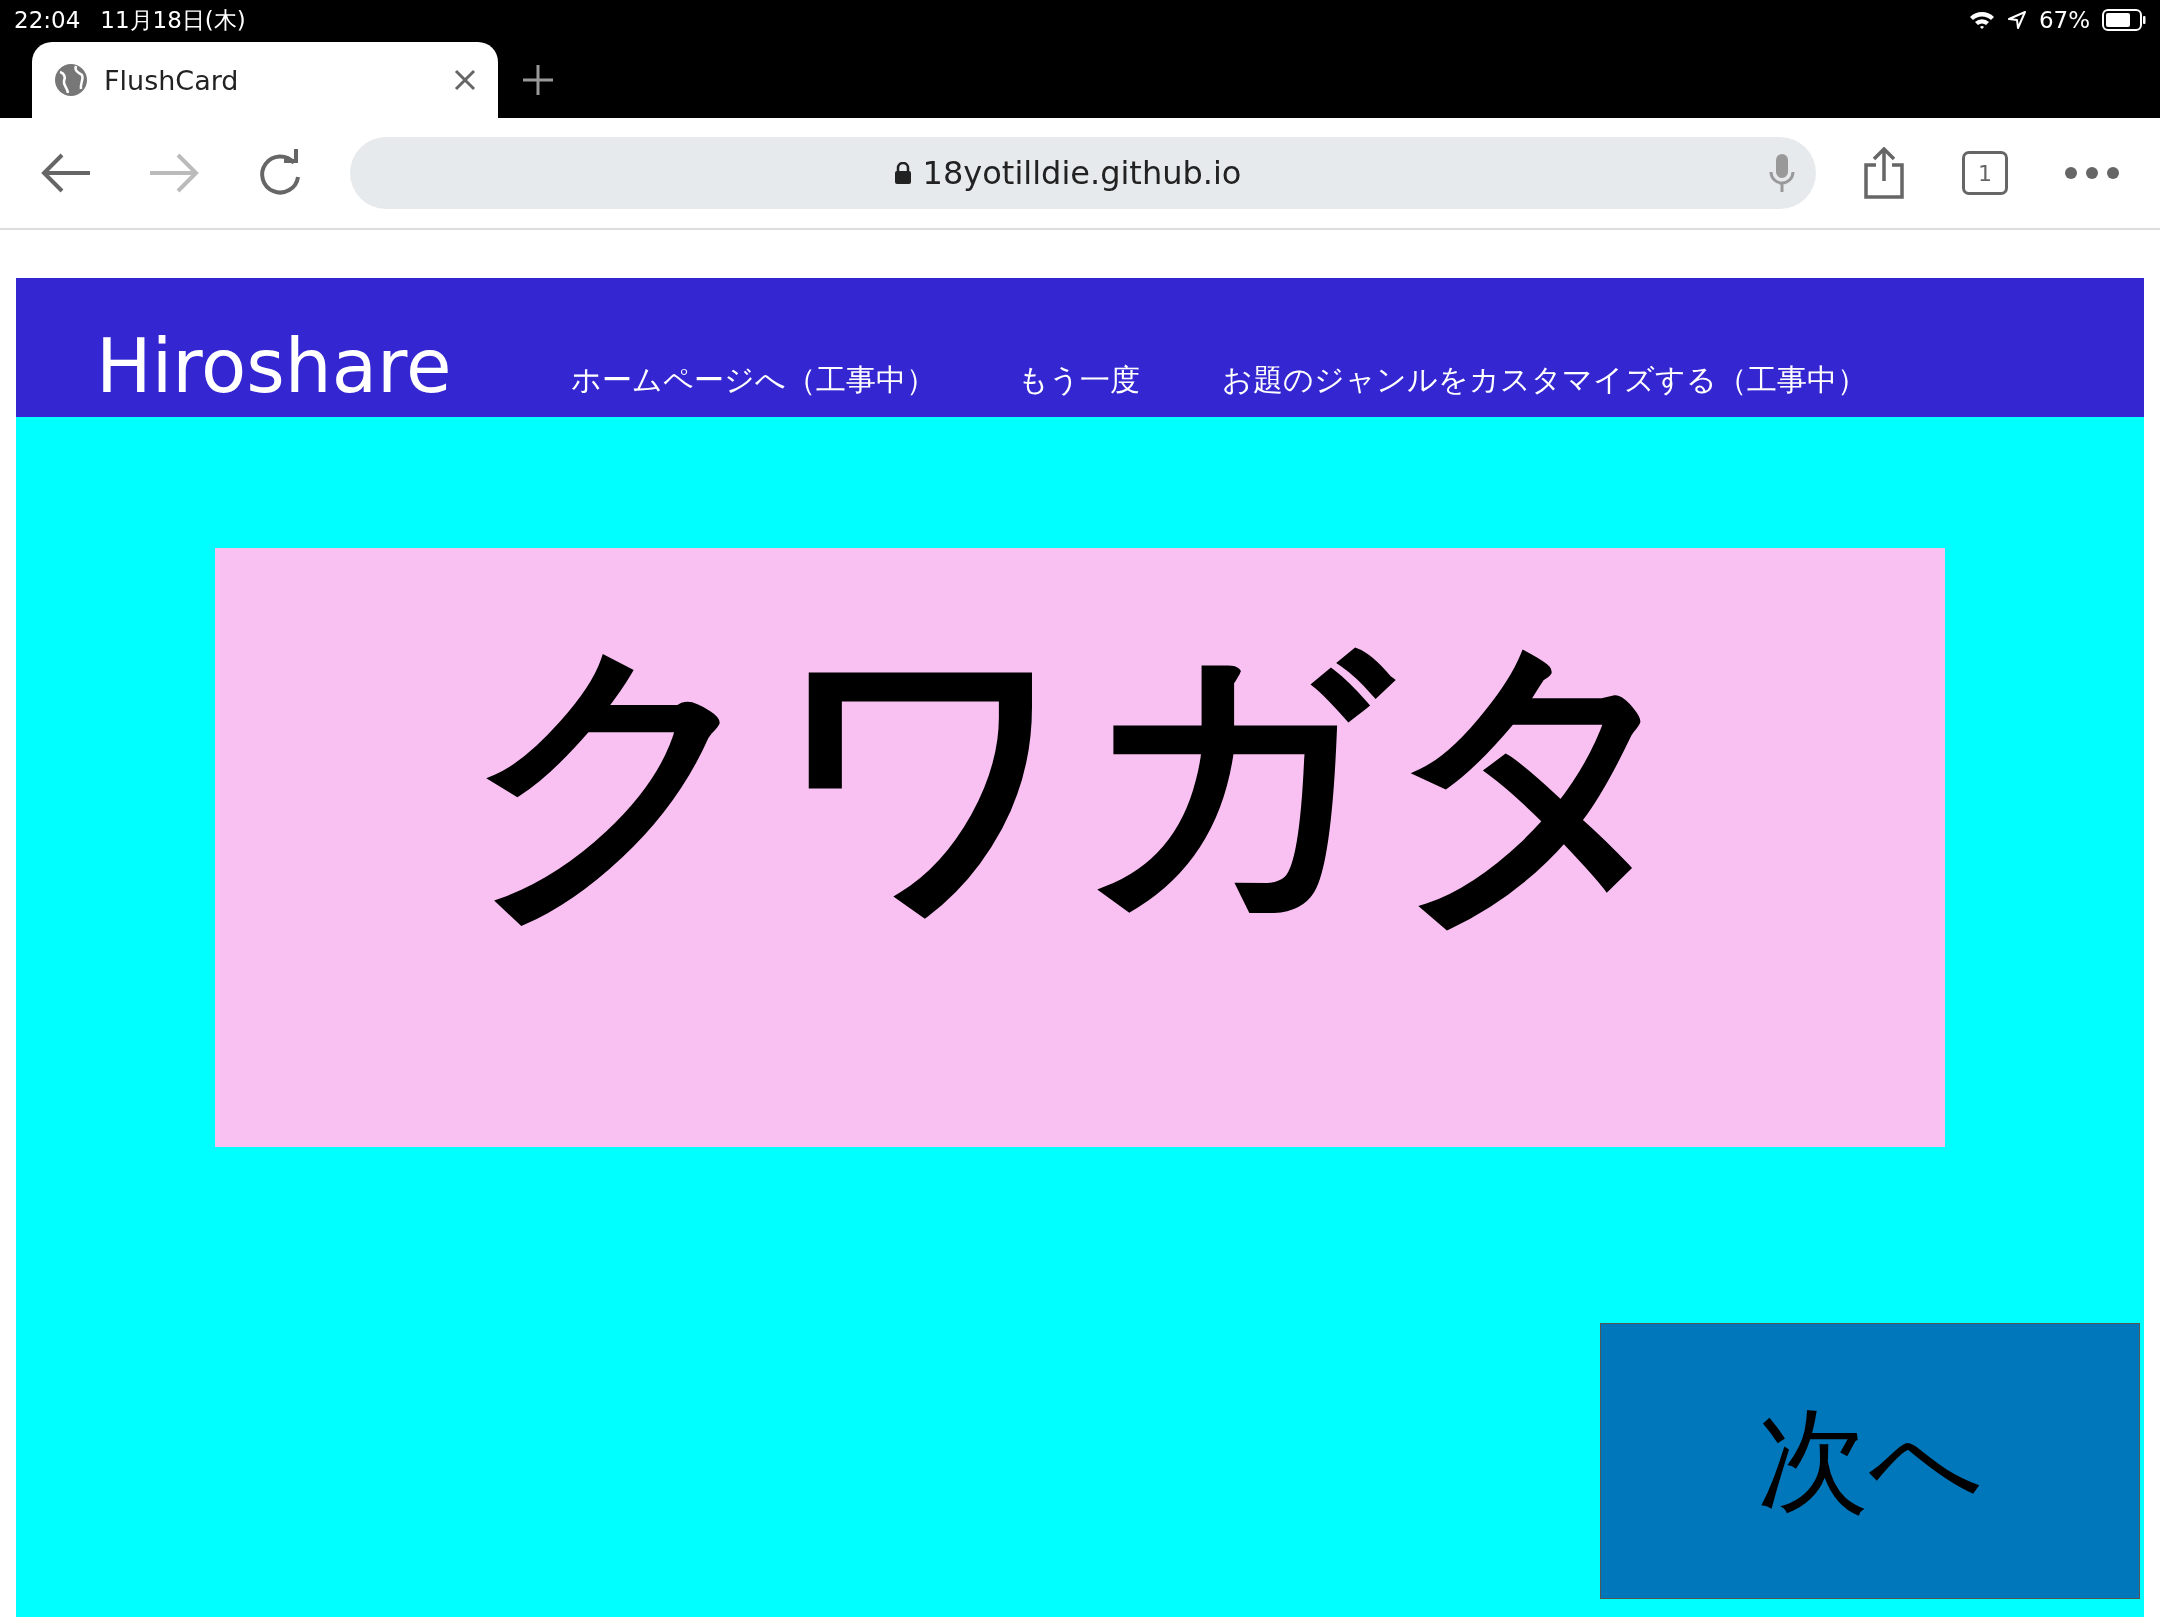 The image size is (2160, 1620). I want to click on lock-icon, so click(902, 173).